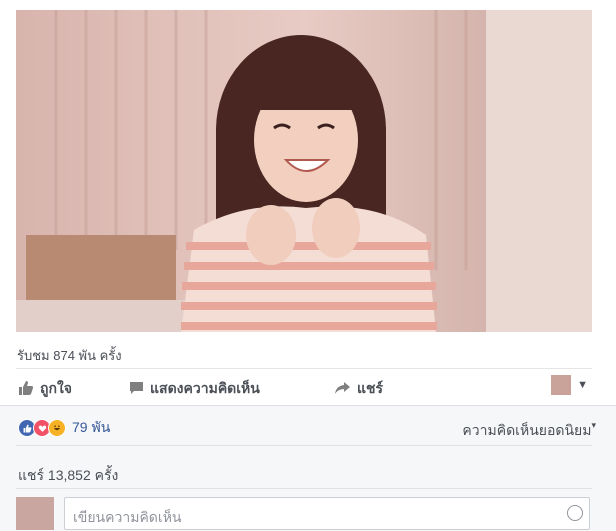  Describe the element at coordinates (304, 386) in the screenshot. I see `action-bar: ถูกใจ แสดงความคิดเห็น แชร์ ▼` at that location.